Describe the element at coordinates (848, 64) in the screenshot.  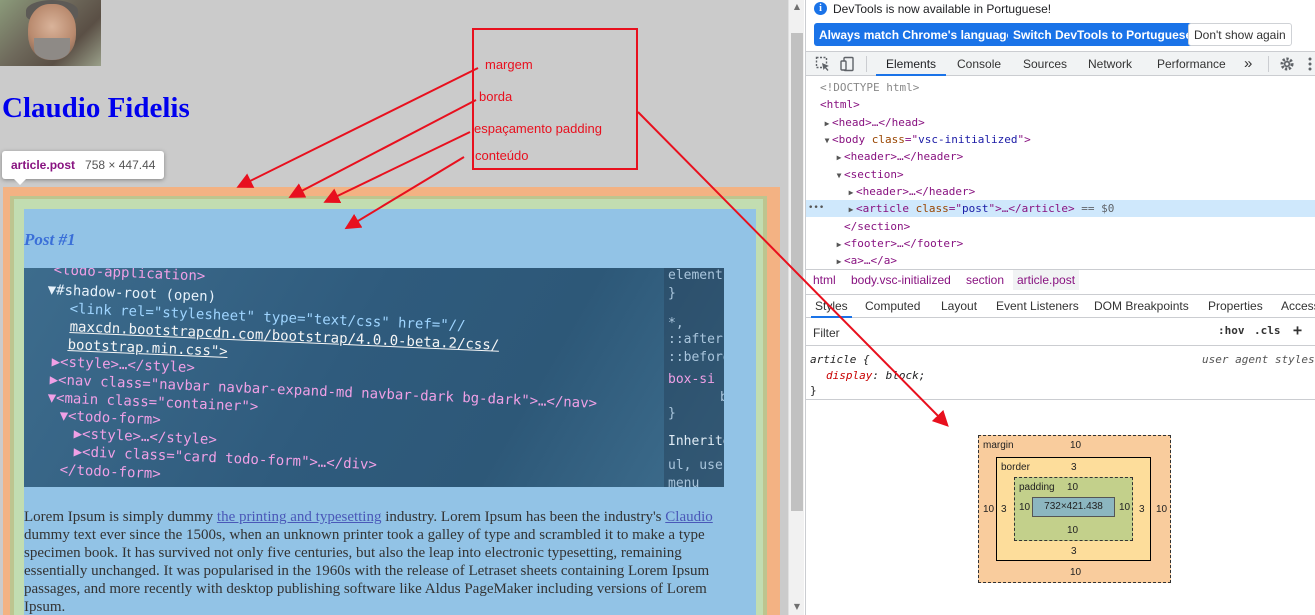
I see `device-toolbar-icon` at that location.